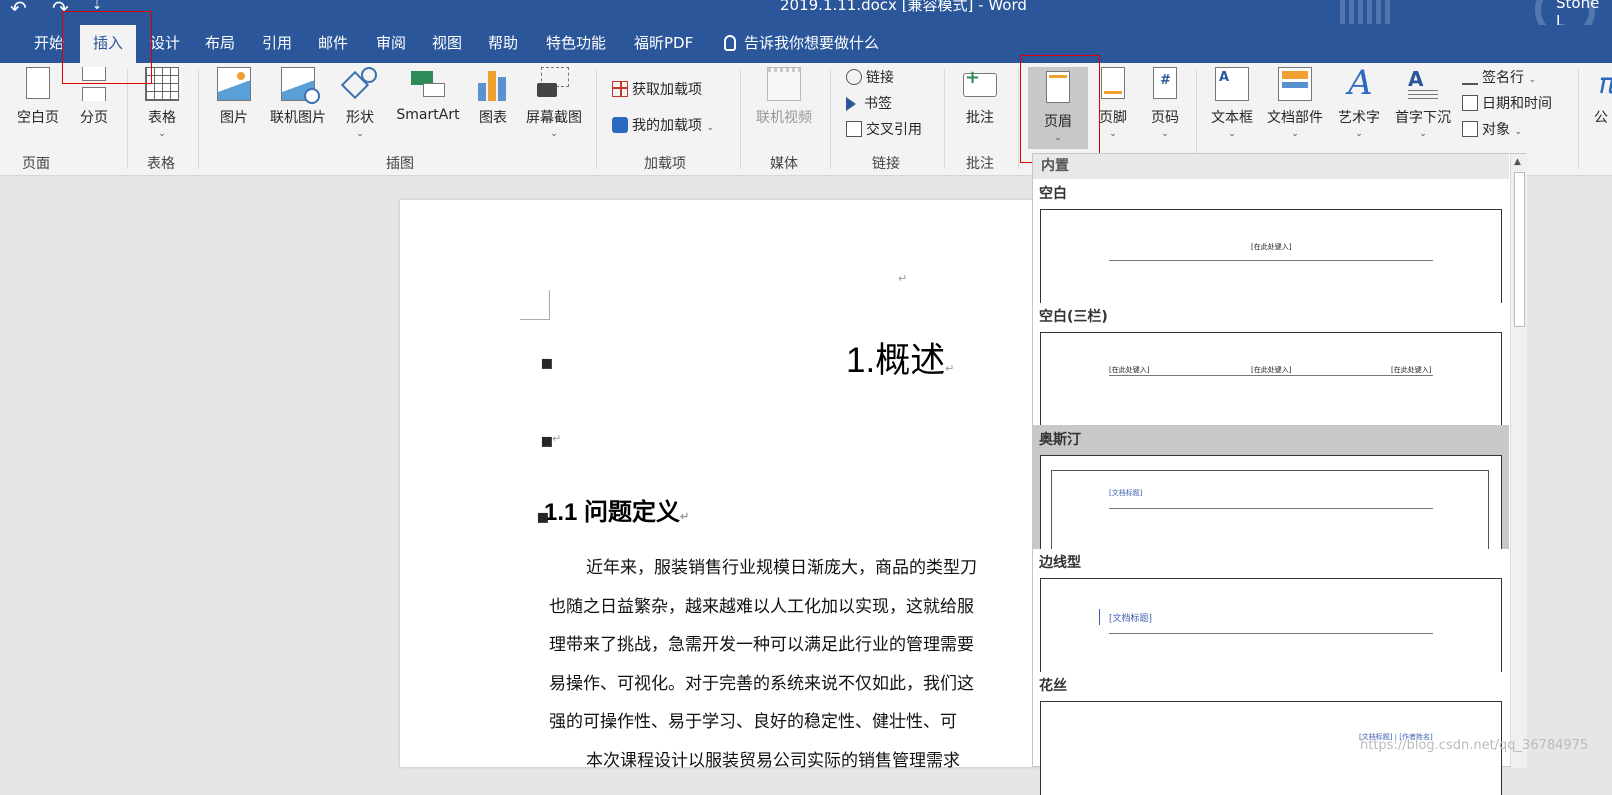 This screenshot has width=1612, height=795. I want to click on link-button: 链接, so click(870, 78).